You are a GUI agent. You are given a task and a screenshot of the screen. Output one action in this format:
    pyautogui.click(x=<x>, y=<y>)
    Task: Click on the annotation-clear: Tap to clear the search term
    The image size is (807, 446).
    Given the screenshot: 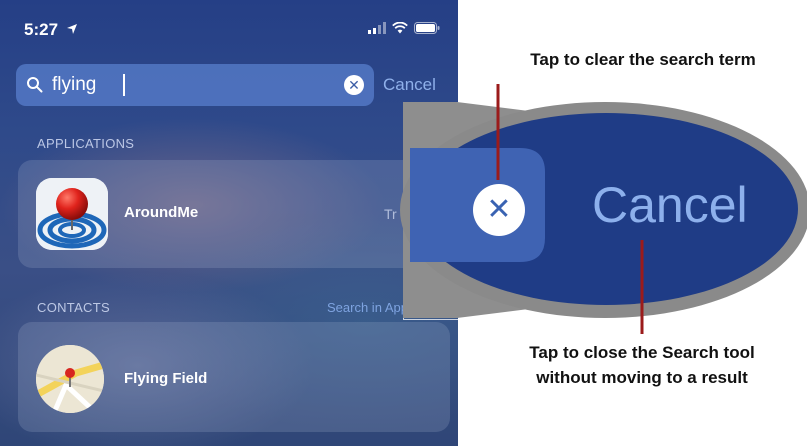 What is the action you would take?
    pyautogui.click(x=642, y=59)
    